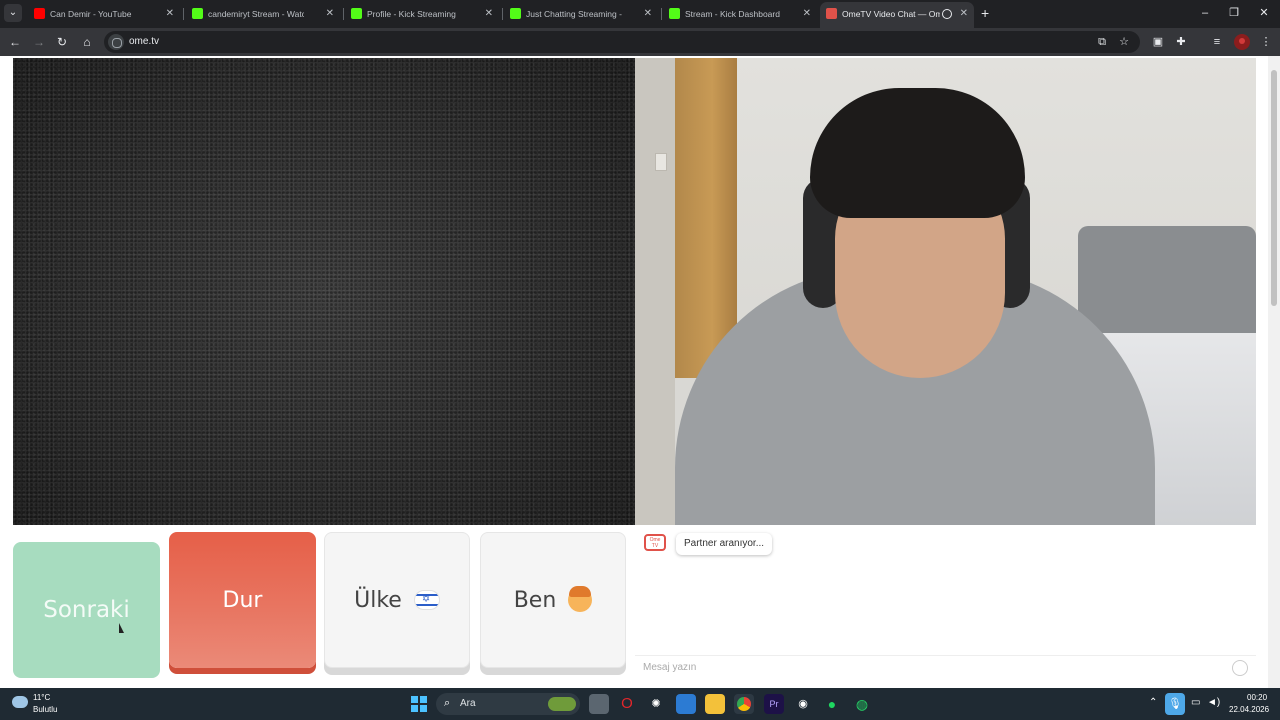 The width and height of the screenshot is (1280, 720). I want to click on recording-icon, so click(947, 14).